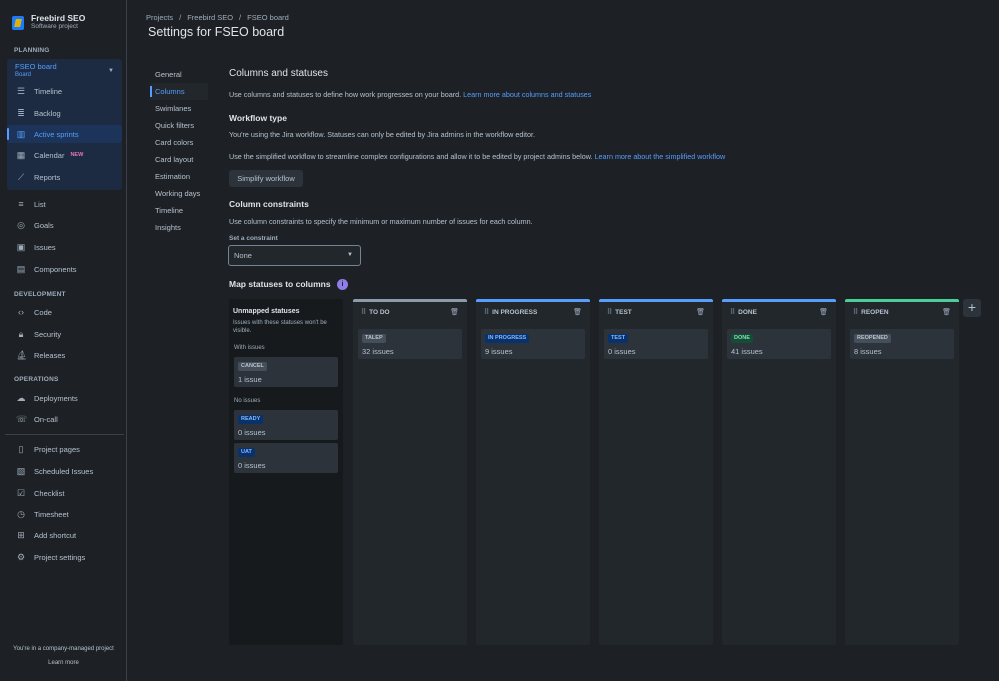 Image resolution: width=999 pixels, height=681 pixels. I want to click on column-constraints-title: Column constraints, so click(269, 204).